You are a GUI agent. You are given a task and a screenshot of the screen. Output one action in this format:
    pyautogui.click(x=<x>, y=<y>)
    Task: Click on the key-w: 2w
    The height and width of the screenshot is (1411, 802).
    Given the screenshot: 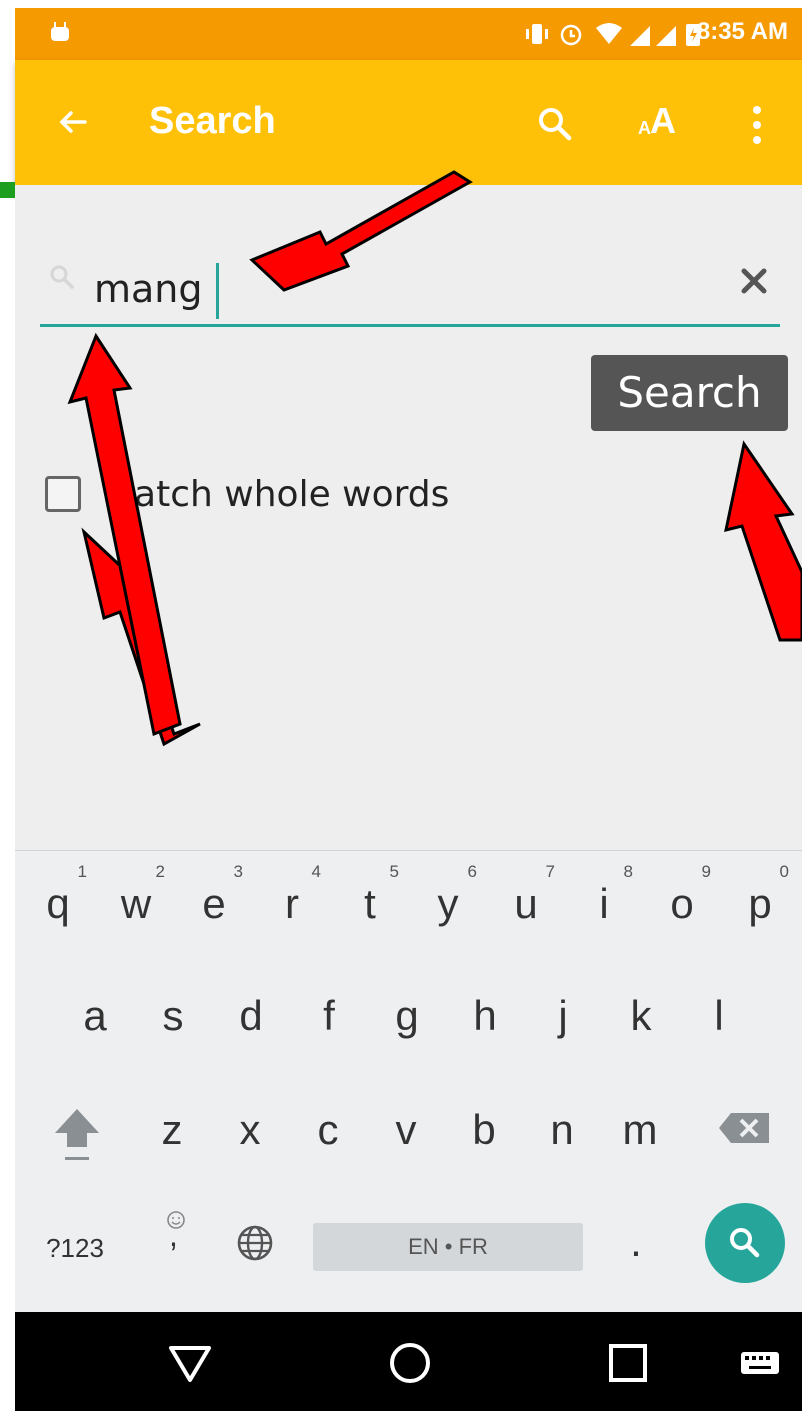 What is the action you would take?
    pyautogui.click(x=136, y=904)
    